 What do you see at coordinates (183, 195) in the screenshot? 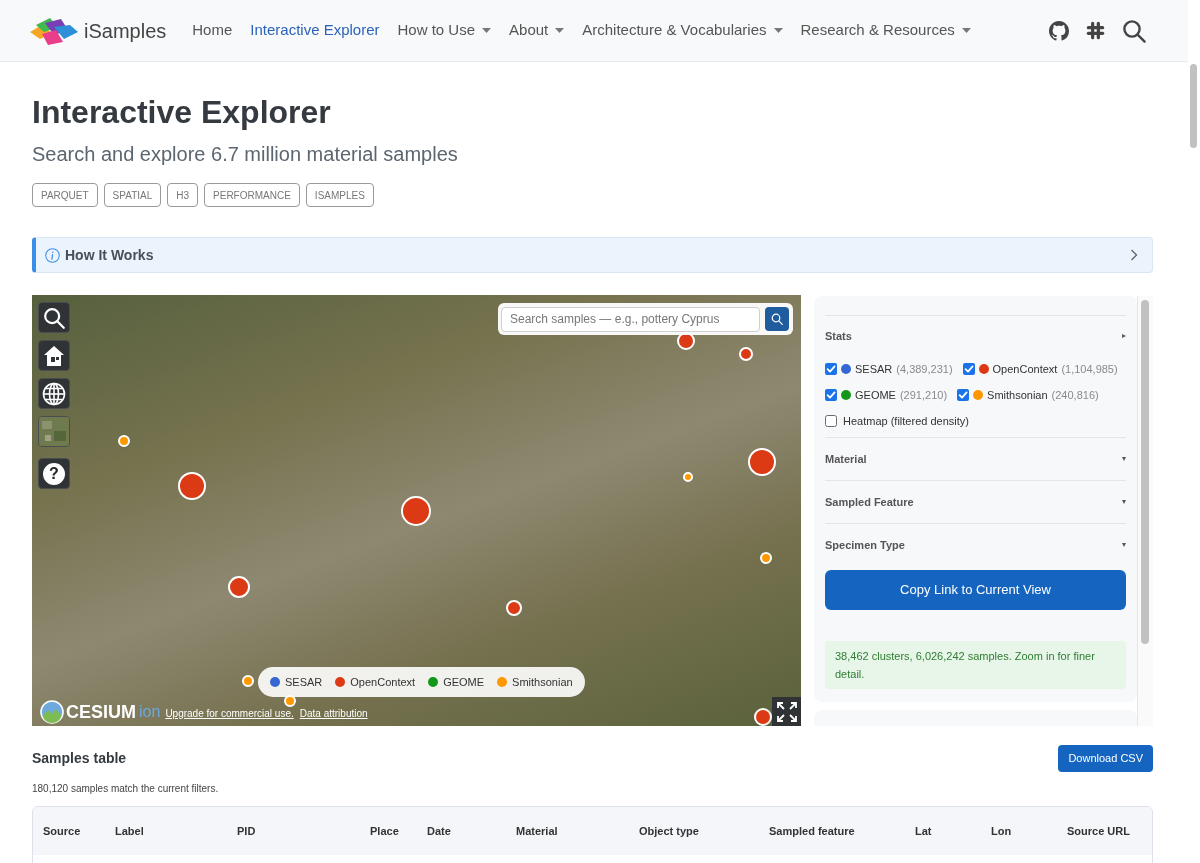
I see `tag: H3` at bounding box center [183, 195].